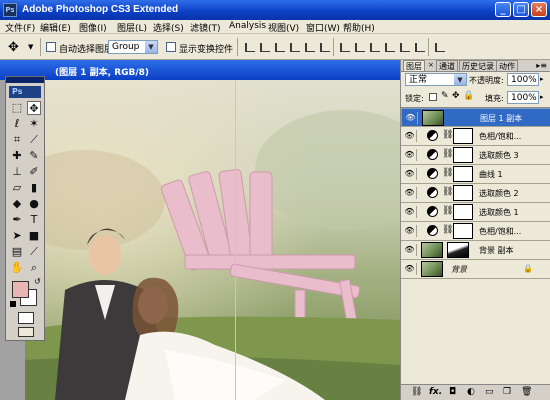 The image size is (550, 400). What do you see at coordinates (30, 47) in the screenshot?
I see `tool-preset-chevron-down-icon: ▼` at bounding box center [30, 47].